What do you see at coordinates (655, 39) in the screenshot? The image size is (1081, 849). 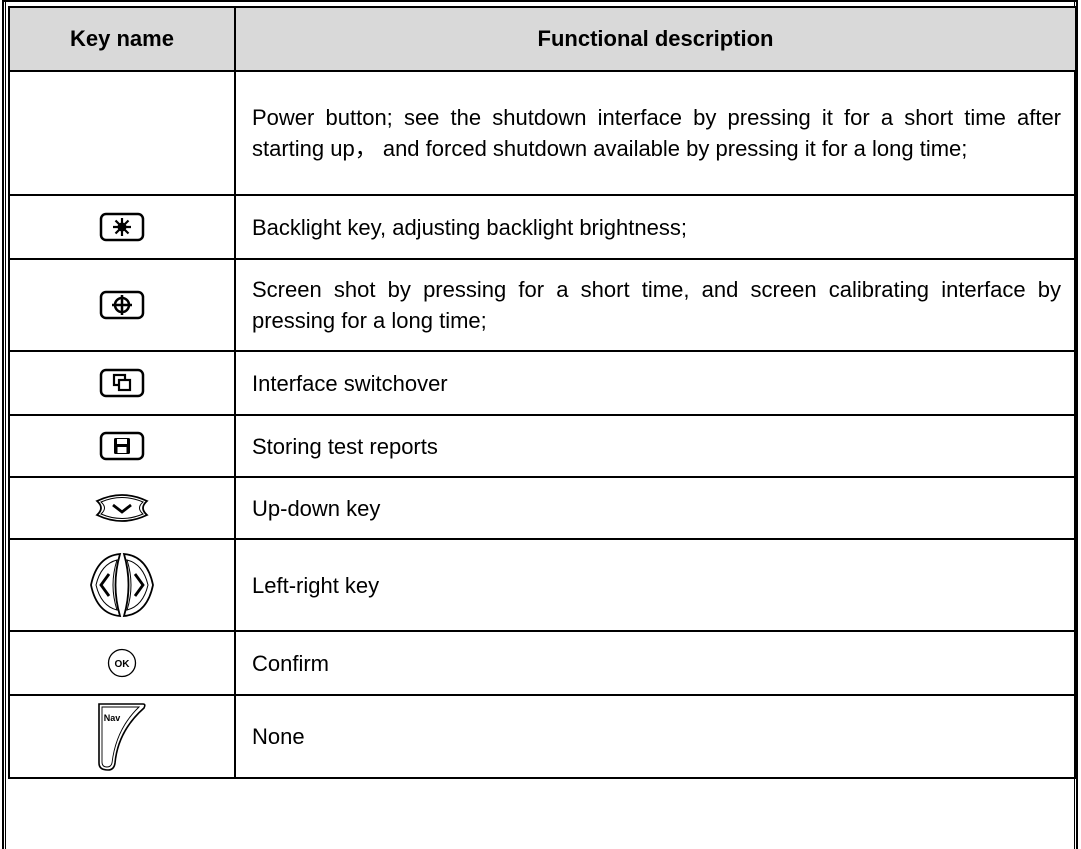 I see `header-functional-description: Functional description` at bounding box center [655, 39].